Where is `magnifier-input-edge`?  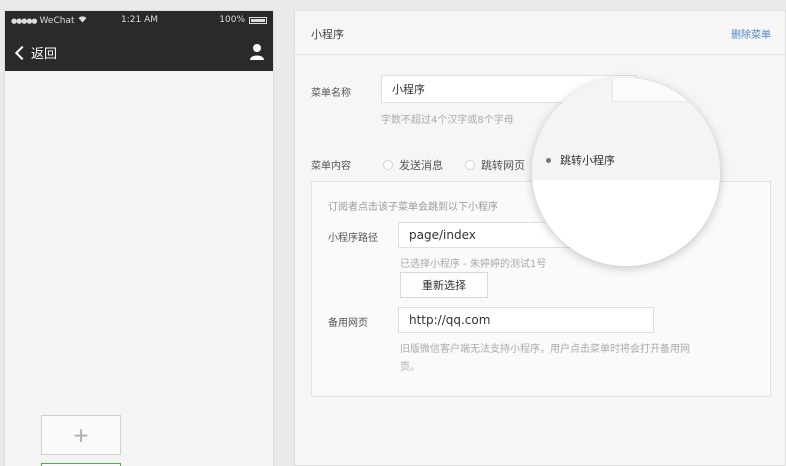 magnifier-input-edge is located at coordinates (666, 90).